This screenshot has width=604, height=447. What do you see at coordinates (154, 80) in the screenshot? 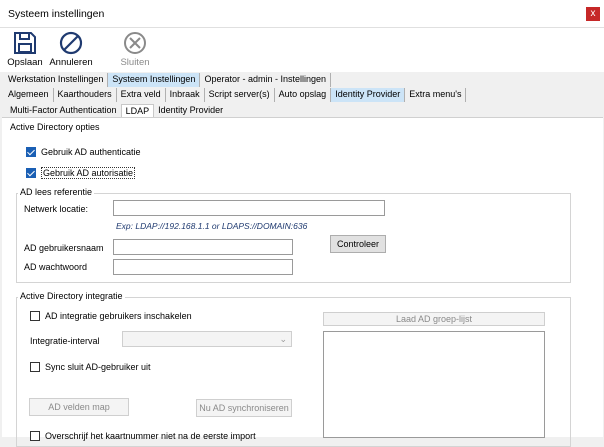
I see `tab-systeem: Systeem Instellingen` at bounding box center [154, 80].